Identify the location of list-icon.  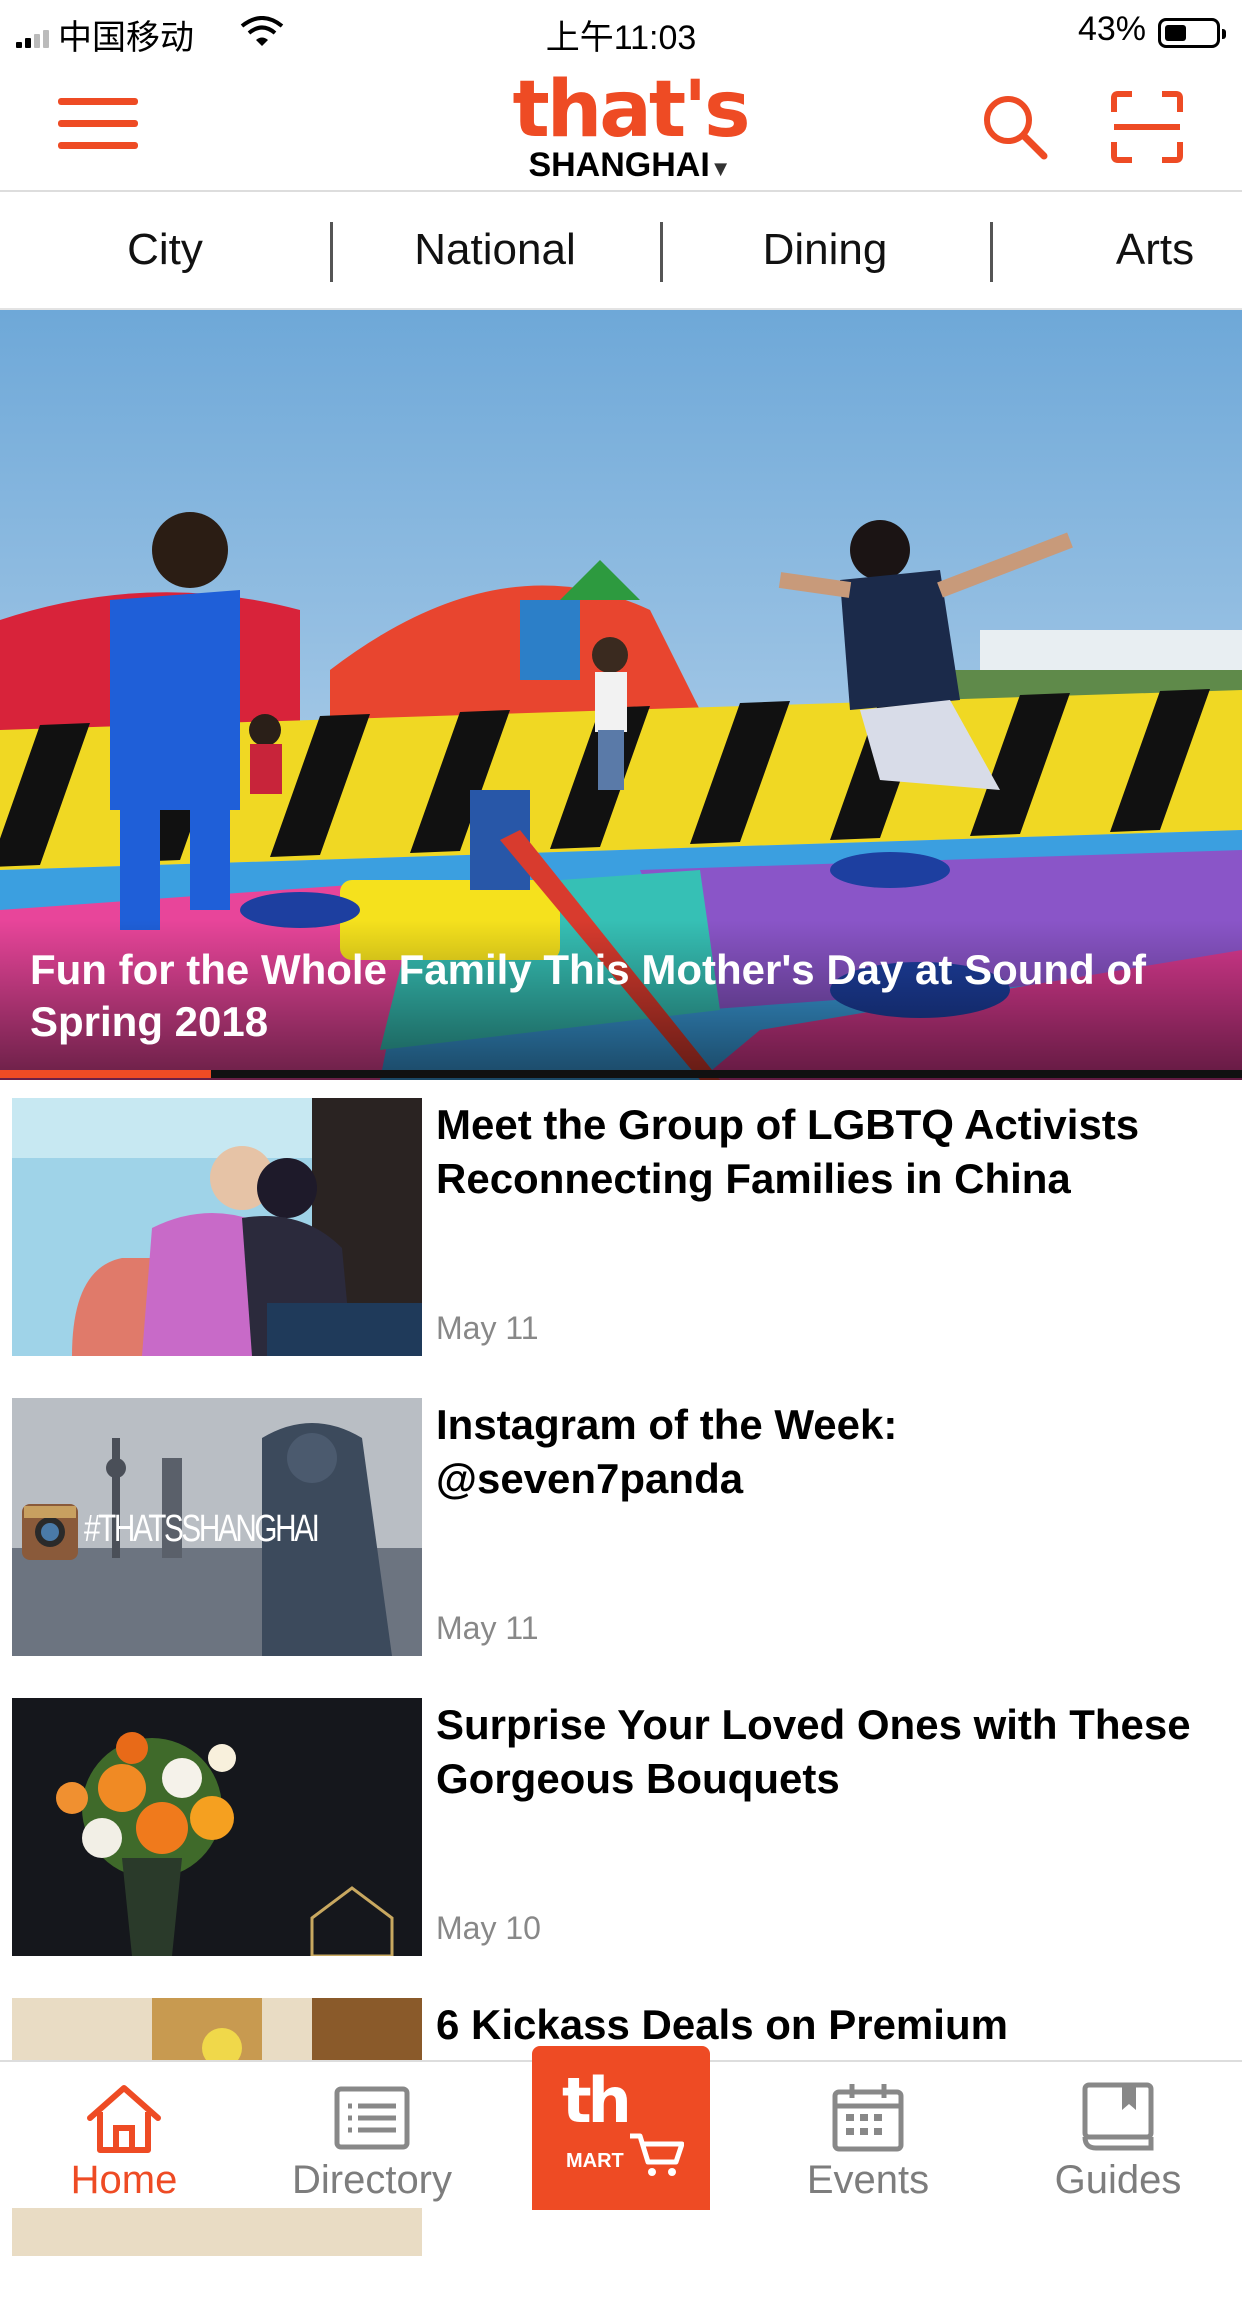
(372, 2118).